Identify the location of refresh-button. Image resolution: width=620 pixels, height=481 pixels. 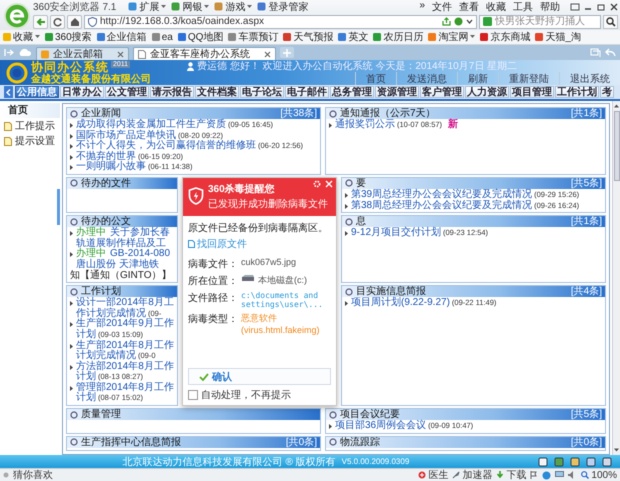
(57, 21).